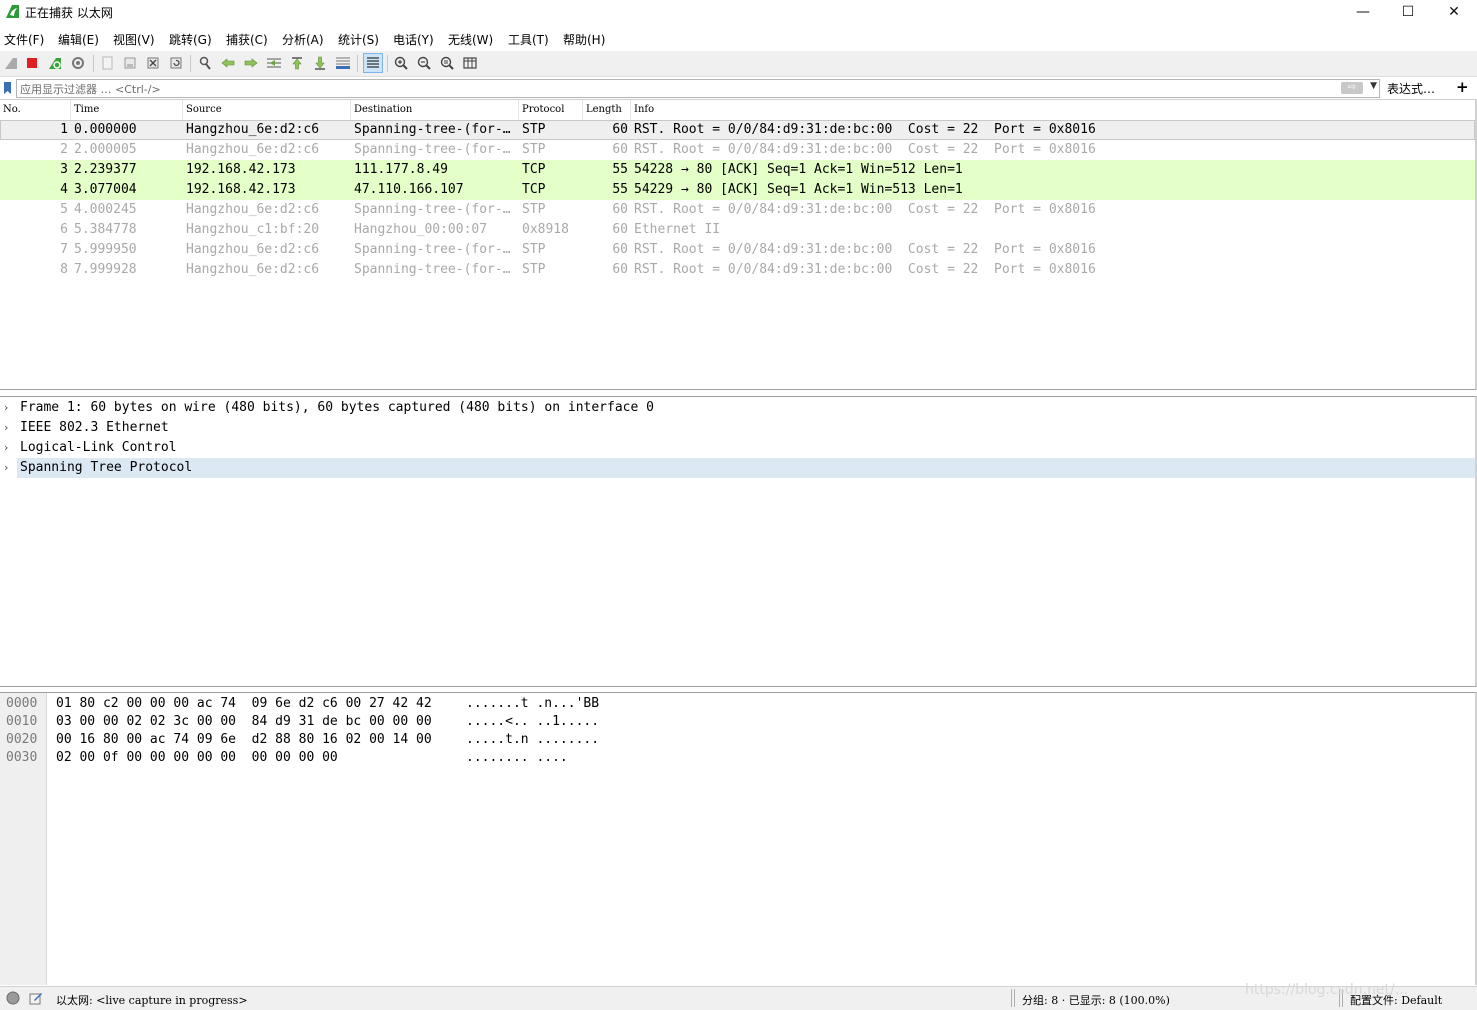 Image resolution: width=1477 pixels, height=1010 pixels. I want to click on cell-no: 4, so click(64, 189).